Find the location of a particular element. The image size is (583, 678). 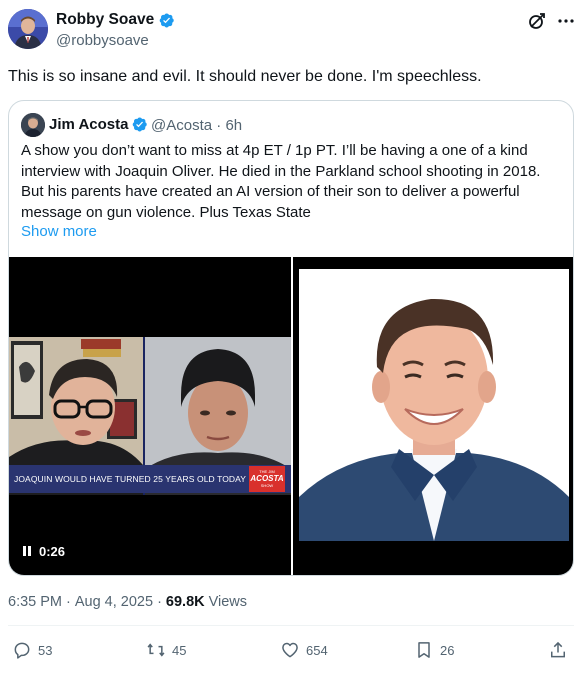

reply-button: 53 is located at coordinates (32, 650).